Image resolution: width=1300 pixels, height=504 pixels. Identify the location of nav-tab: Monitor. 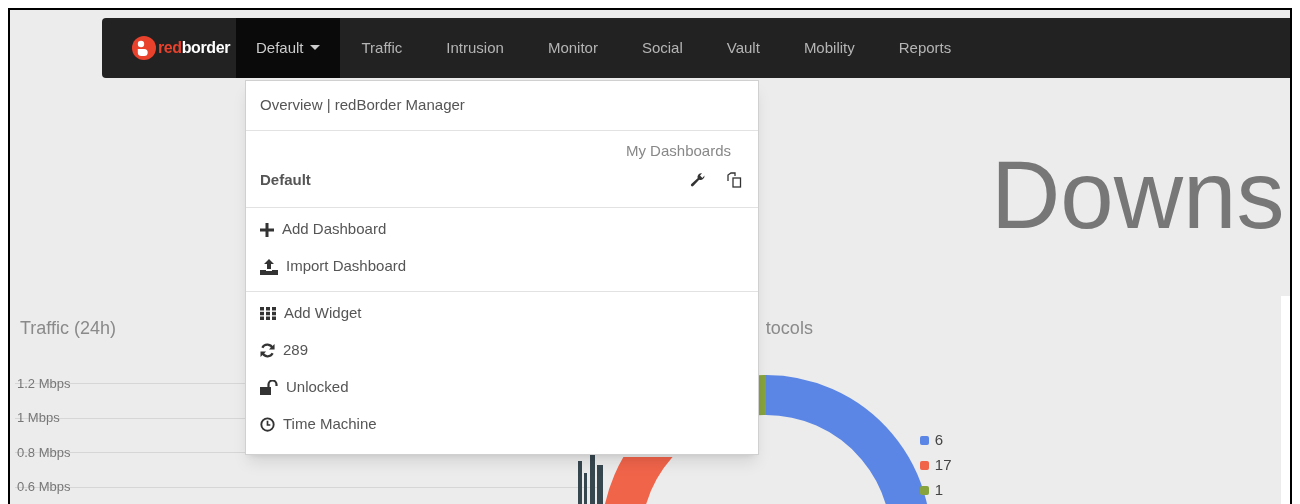
(572, 48).